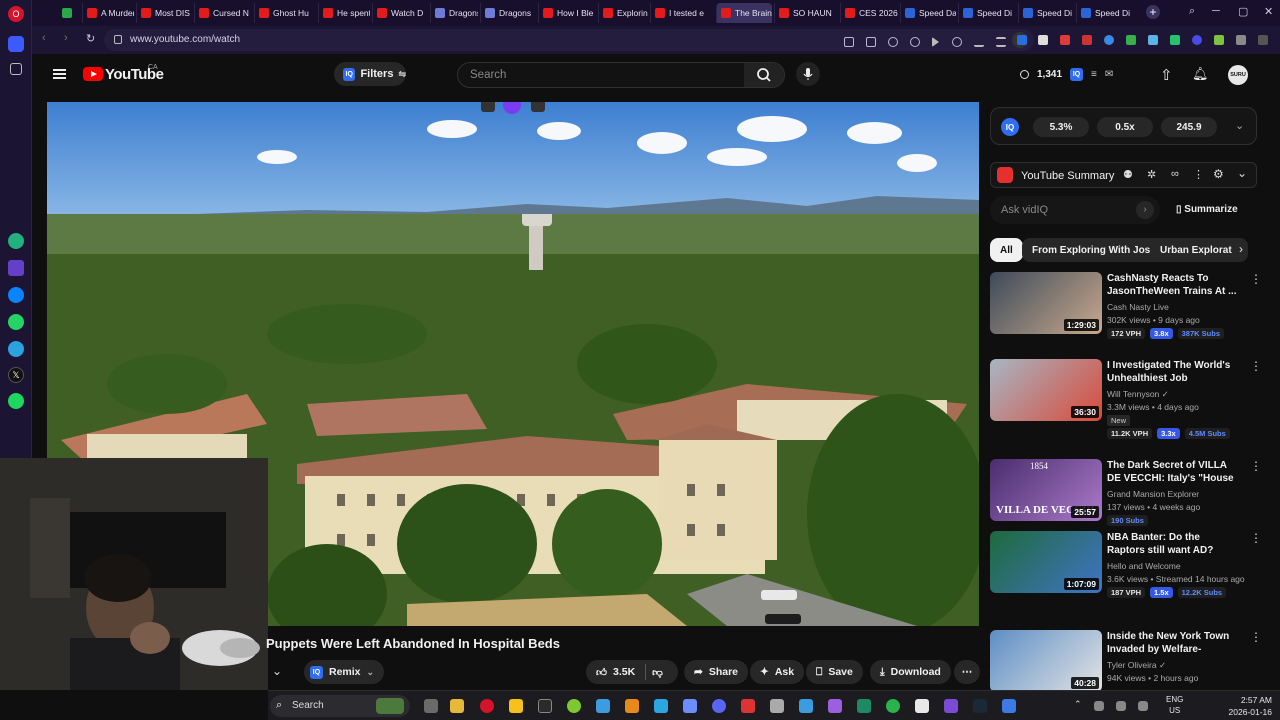  What do you see at coordinates (16, 241) in the screenshot?
I see `chatgpt-icon` at bounding box center [16, 241].